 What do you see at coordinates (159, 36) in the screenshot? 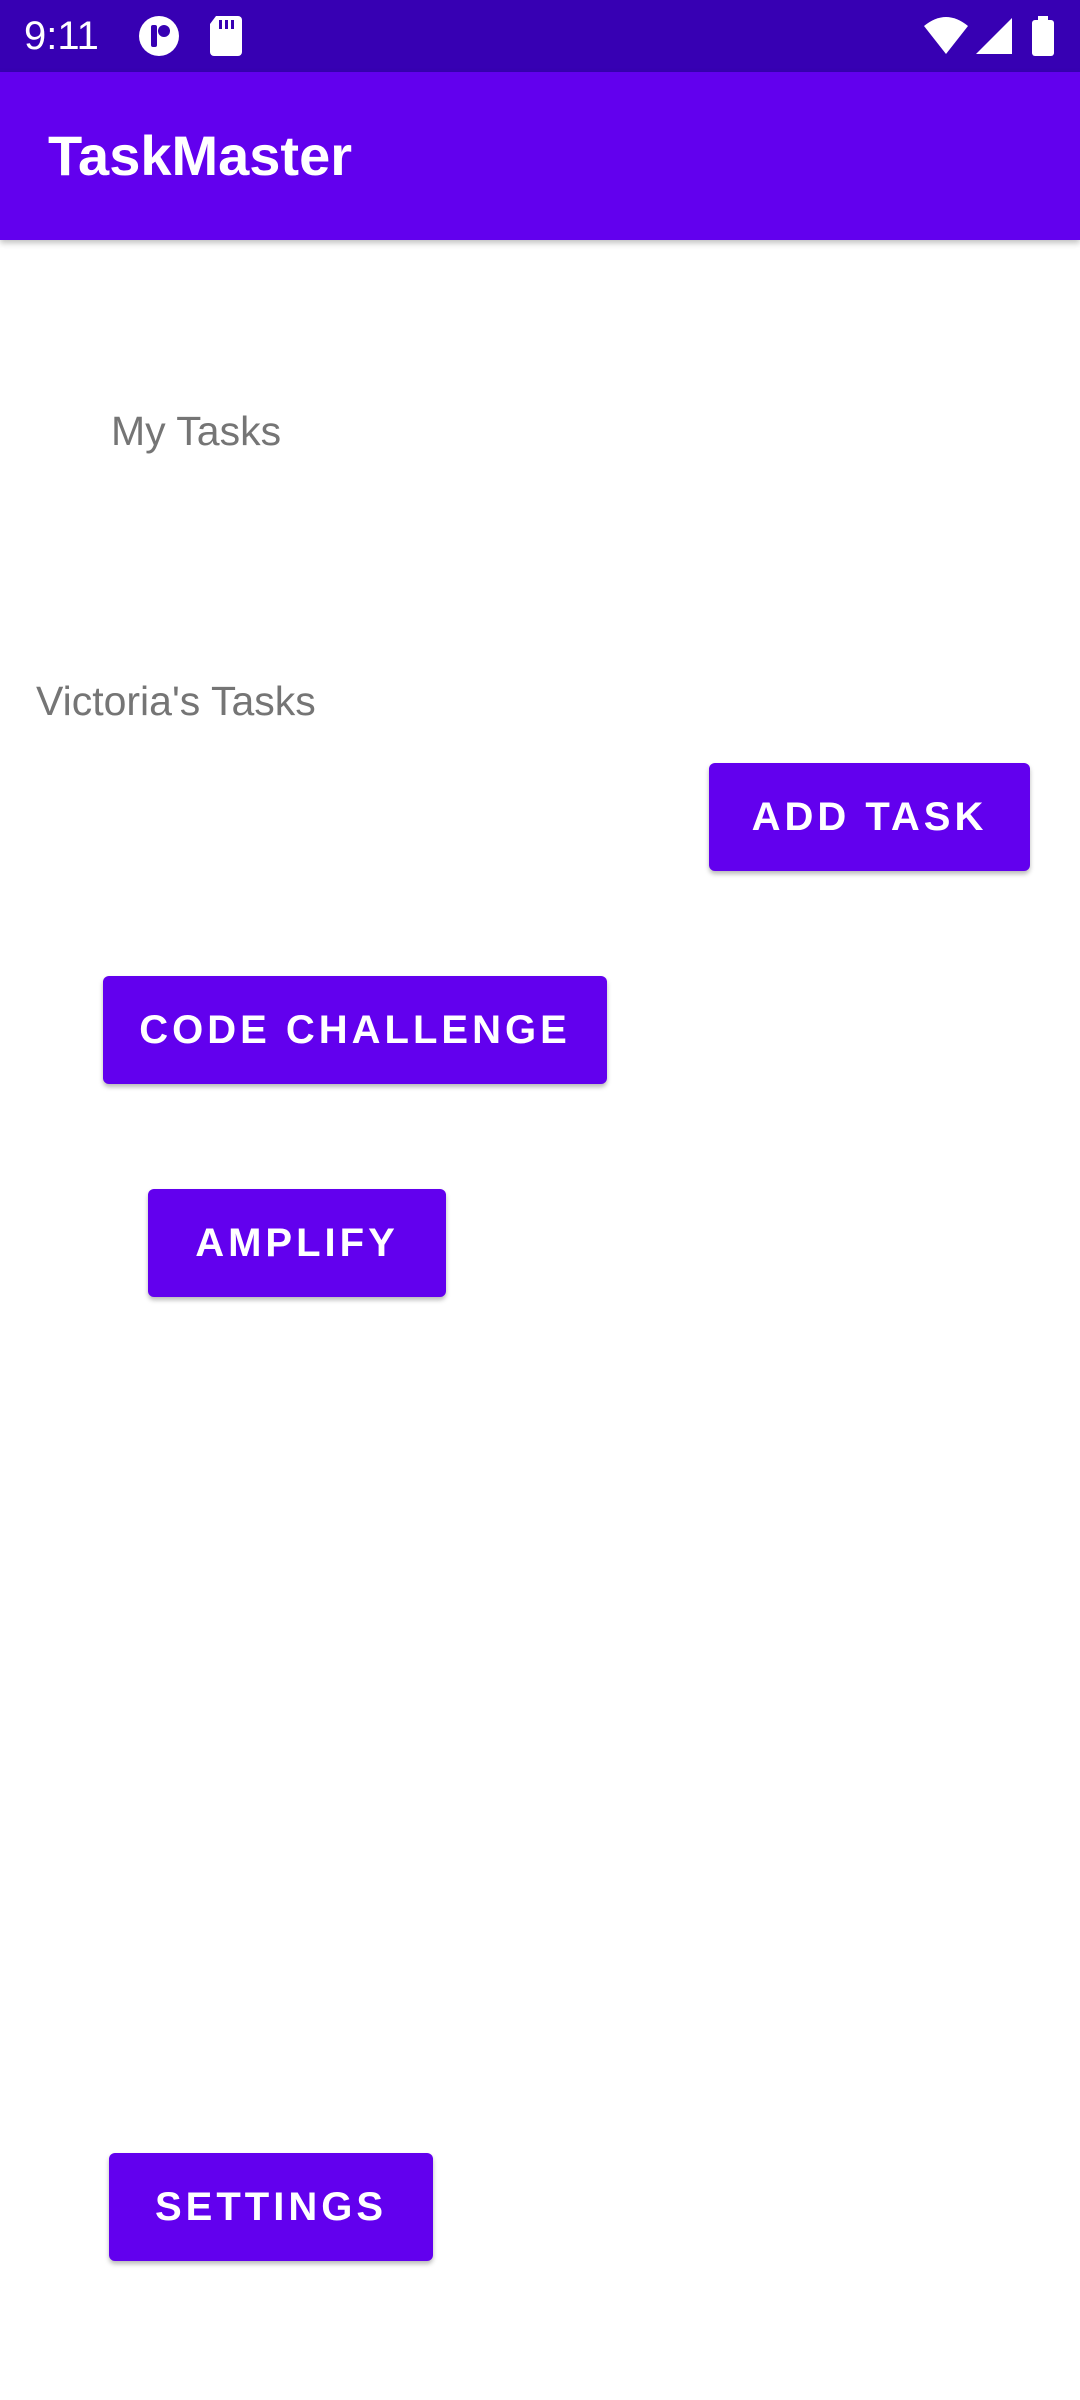
I see `notification-app-icon` at bounding box center [159, 36].